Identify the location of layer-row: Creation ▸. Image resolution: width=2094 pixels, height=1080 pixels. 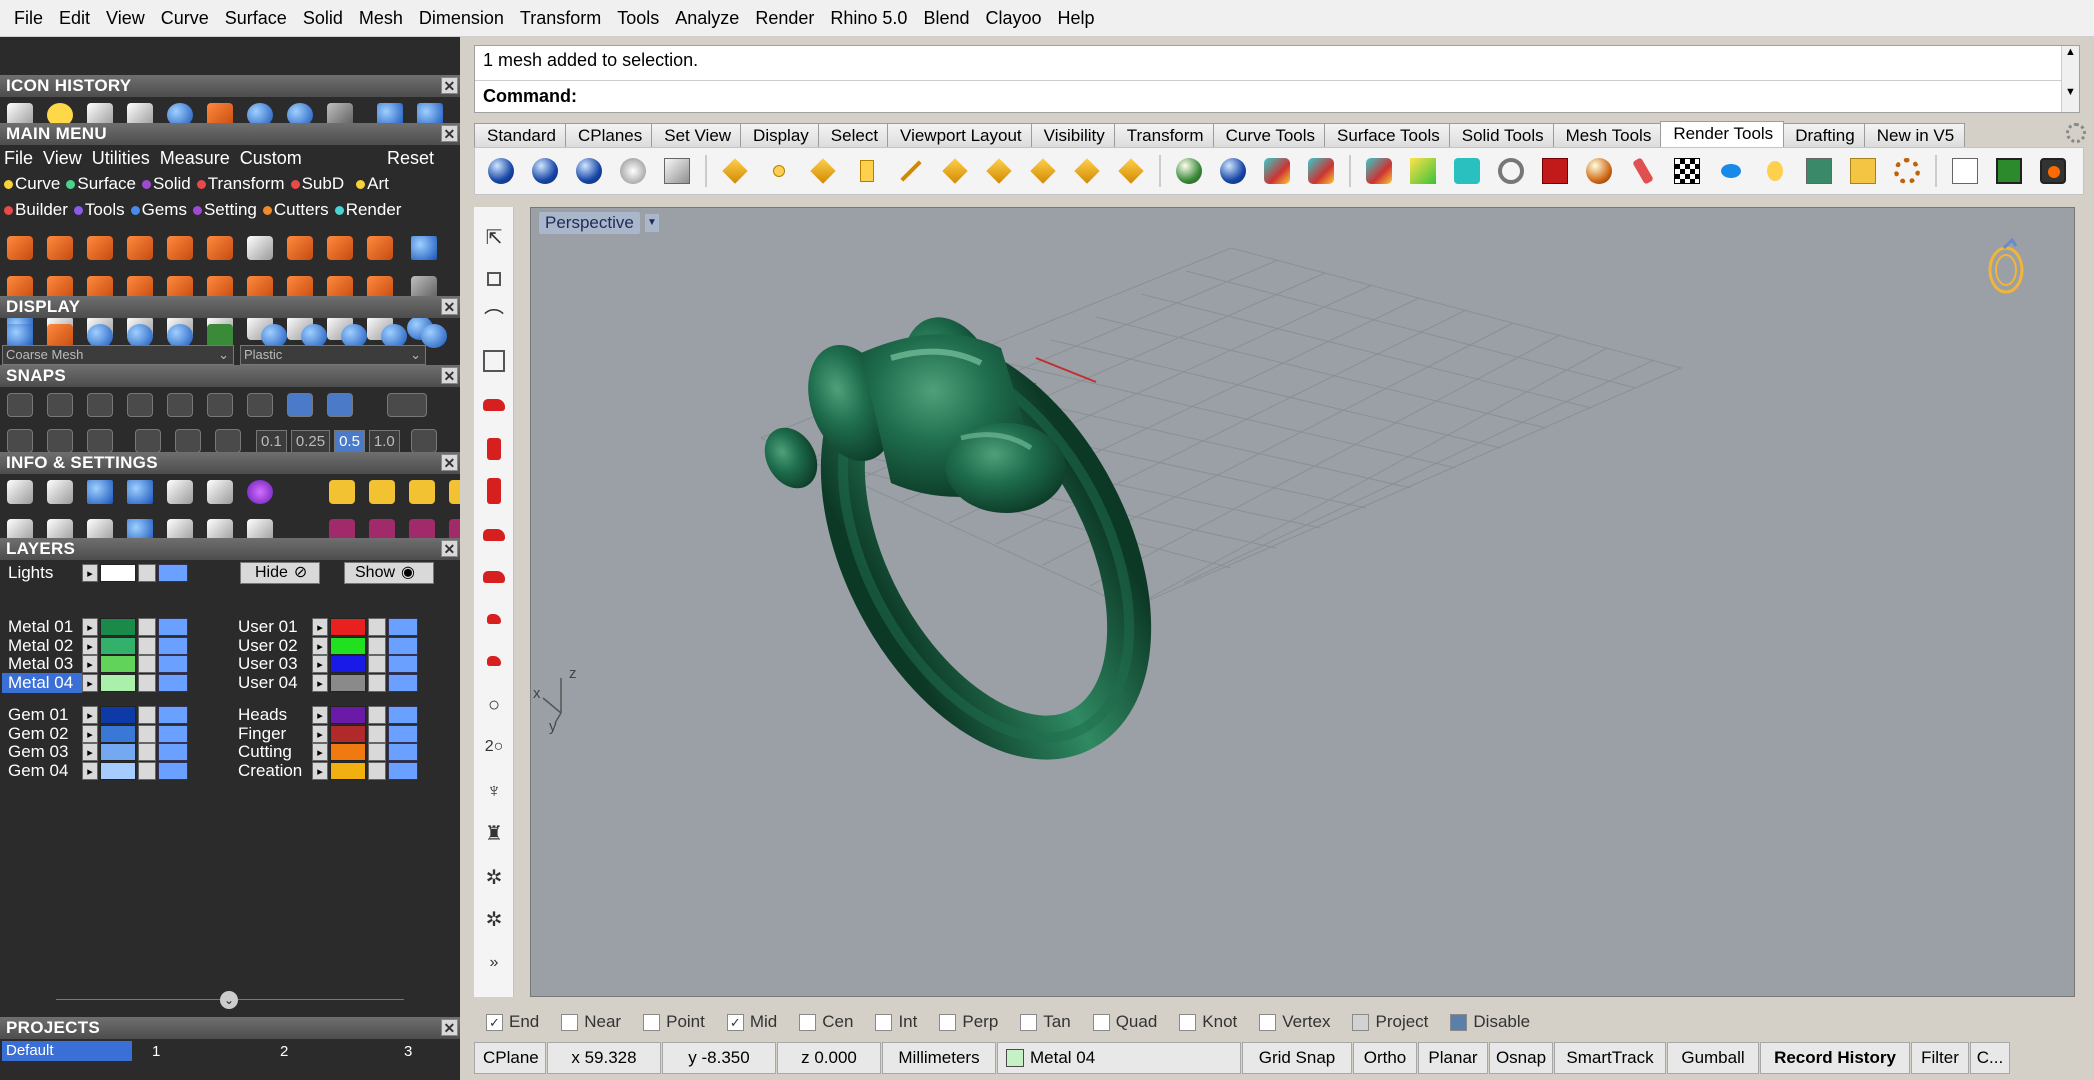
(325, 771).